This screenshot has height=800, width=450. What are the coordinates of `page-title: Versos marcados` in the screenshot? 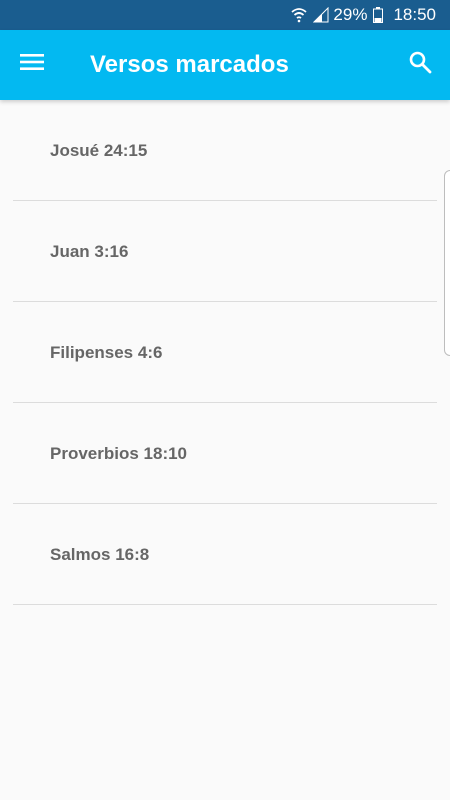 It's located at (189, 64).